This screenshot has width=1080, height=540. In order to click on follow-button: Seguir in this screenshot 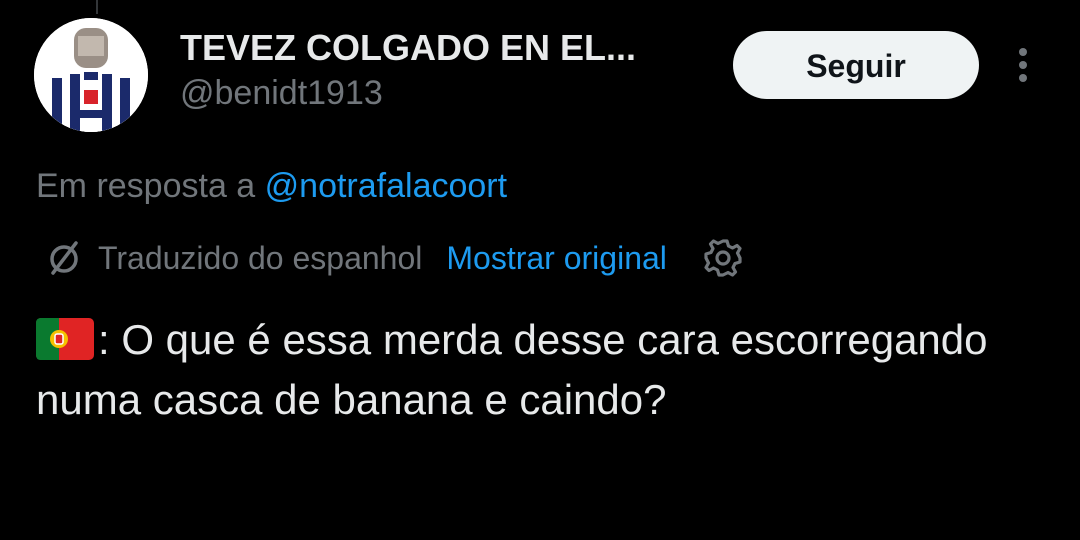, I will do `click(856, 65)`.